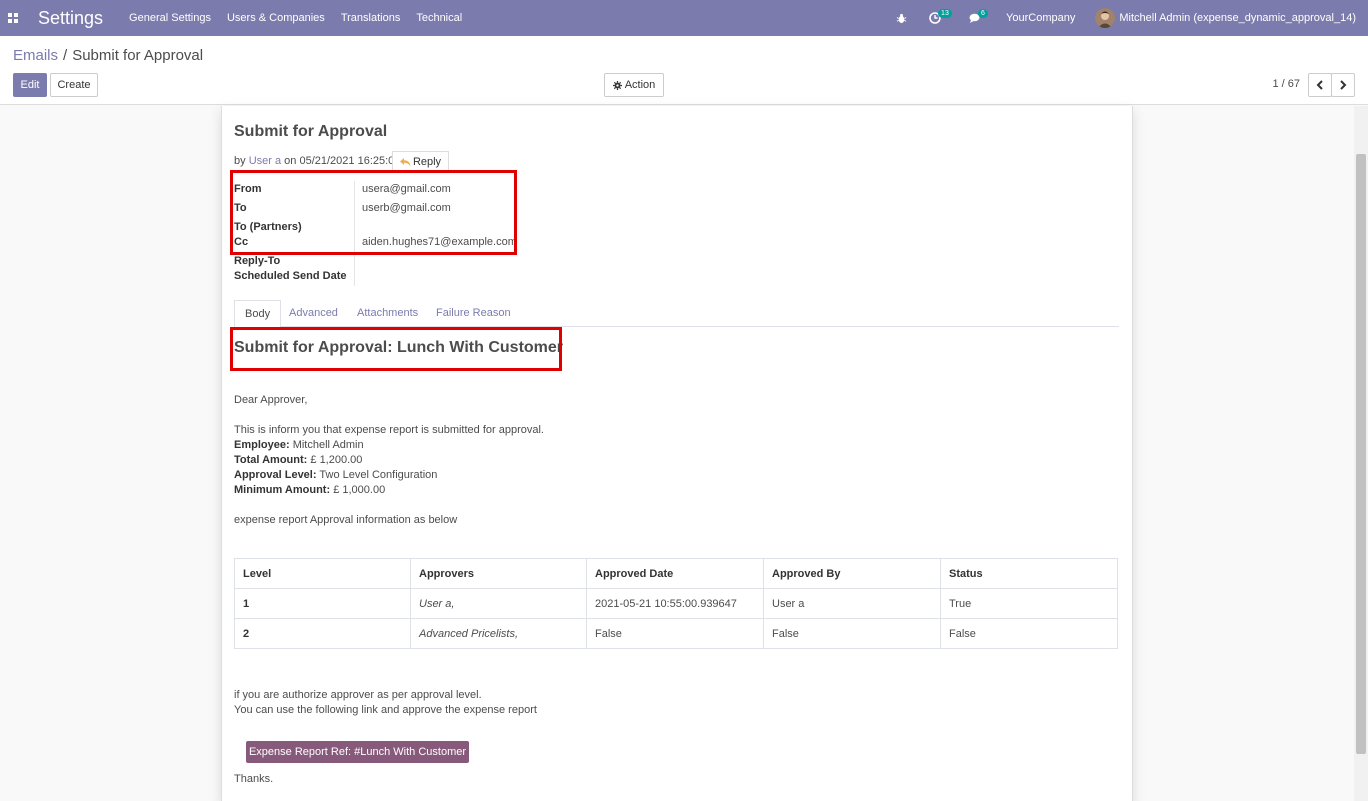 The image size is (1368, 801). What do you see at coordinates (313, 313) in the screenshot?
I see `tab-advanced: Advanced` at bounding box center [313, 313].